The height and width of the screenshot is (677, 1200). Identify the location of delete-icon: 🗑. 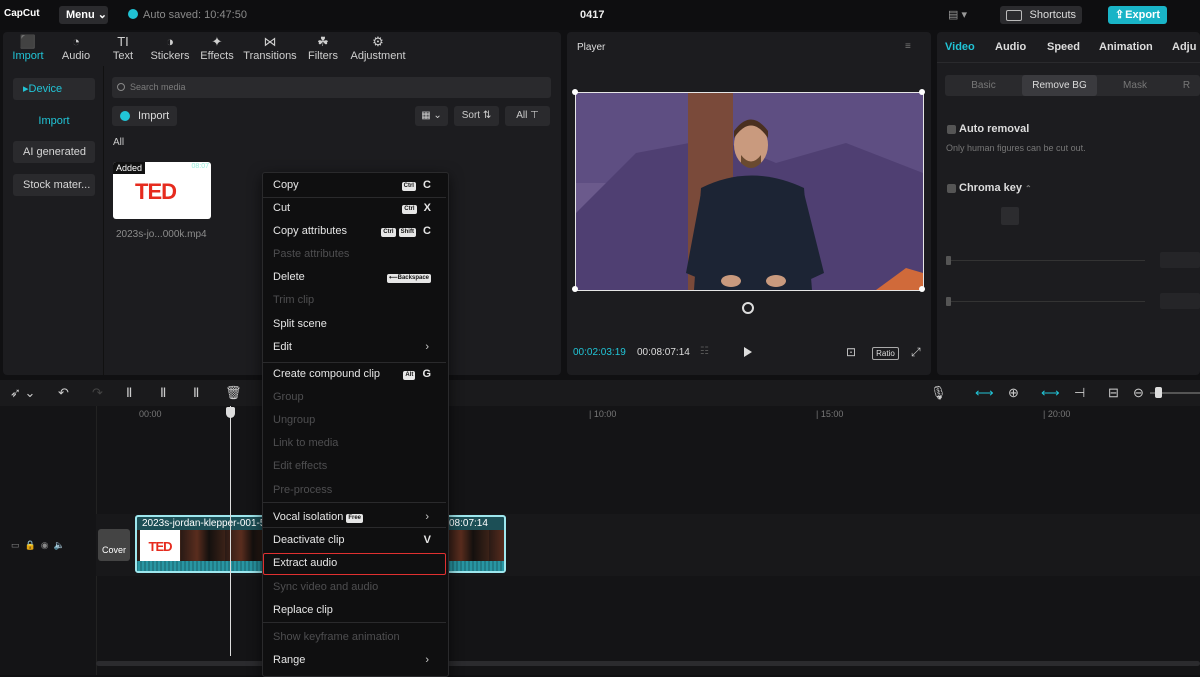
(233, 393).